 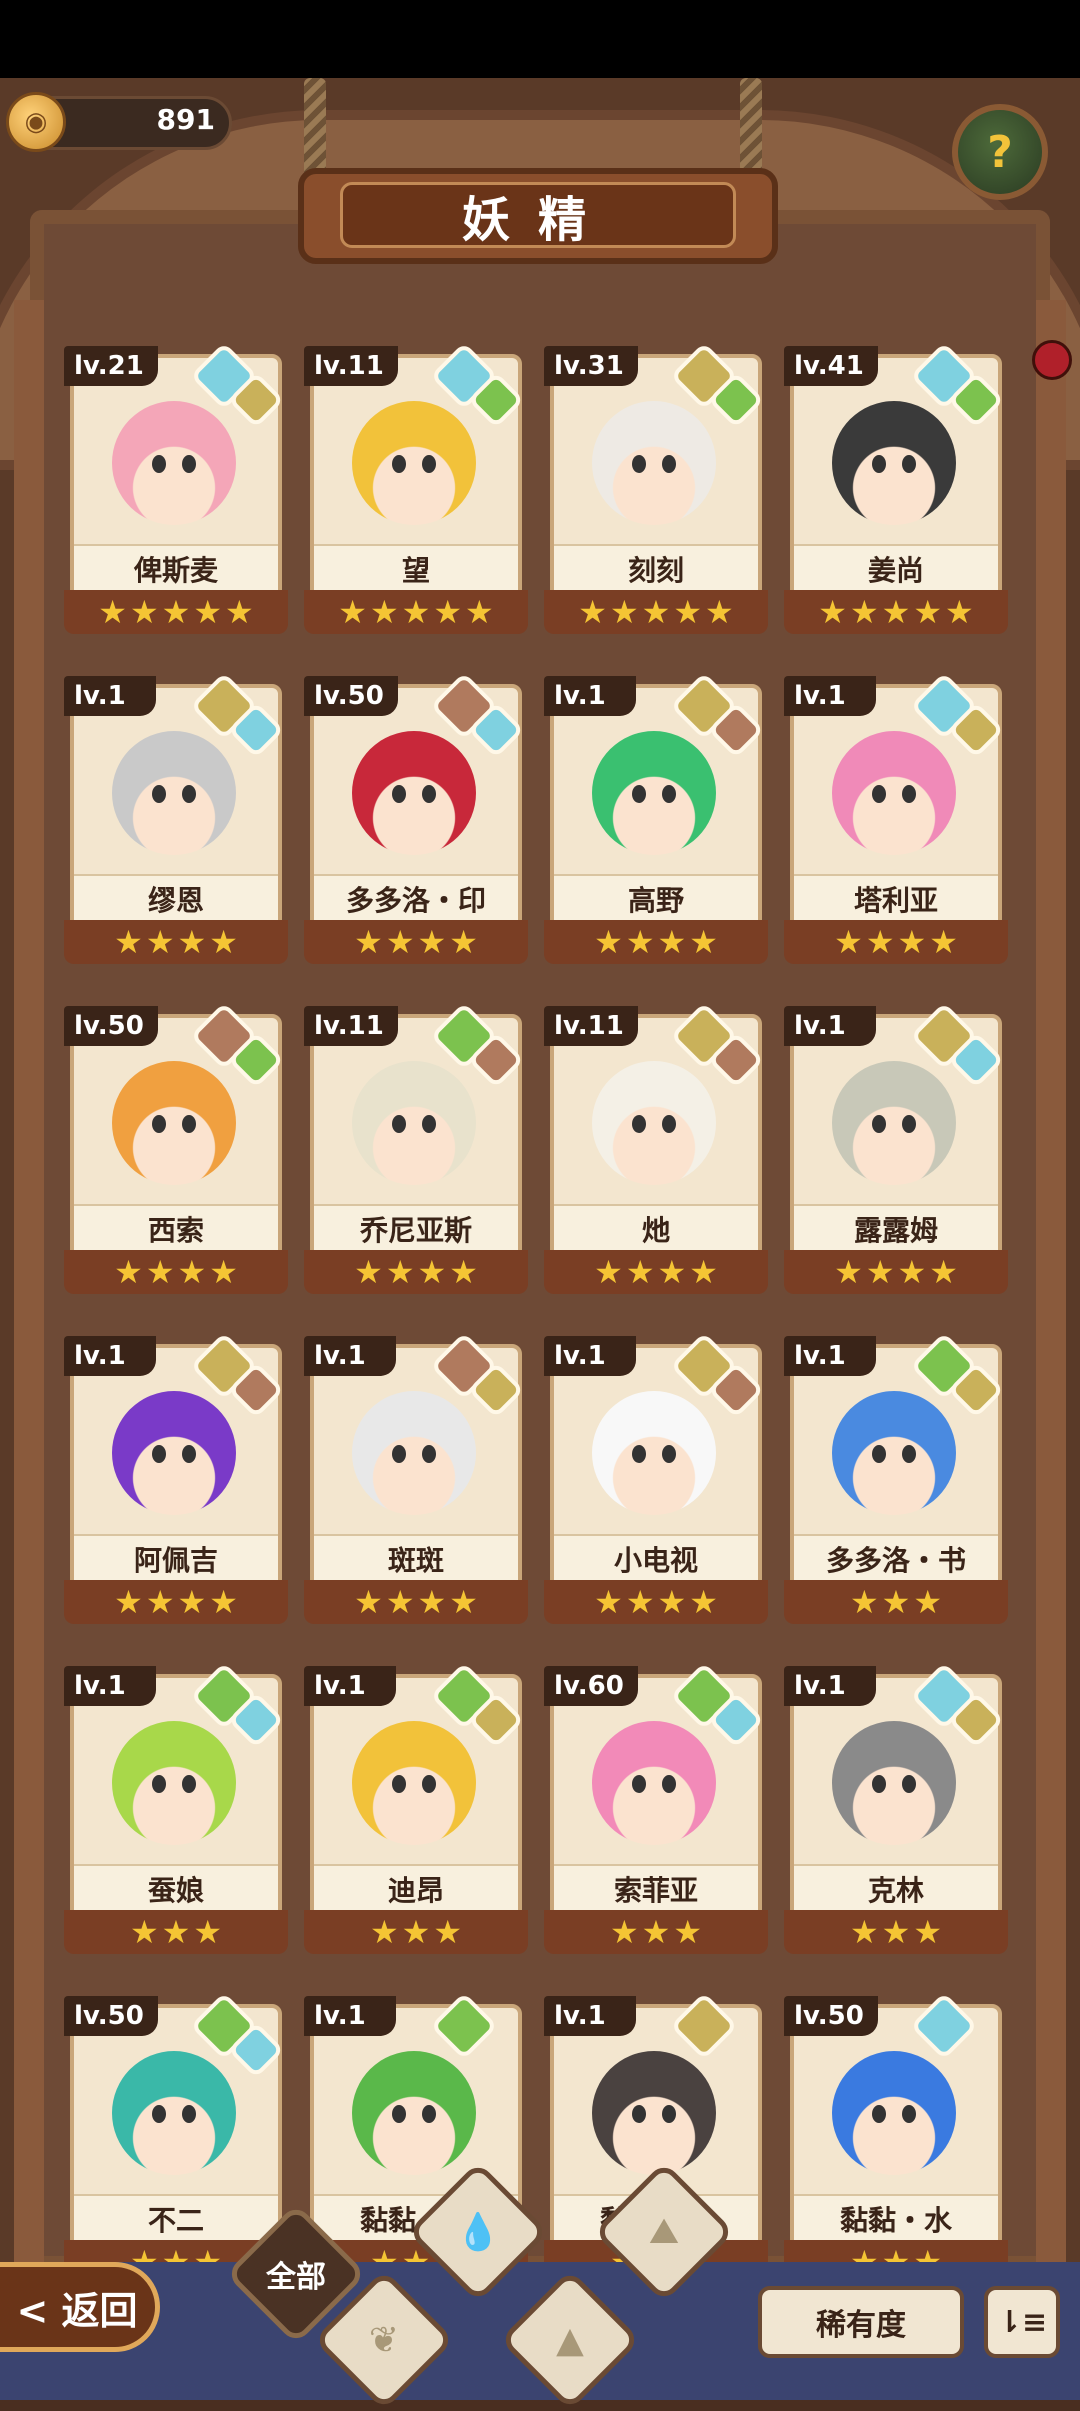 What do you see at coordinates (416, 1809) in the screenshot?
I see `fairy-card: lv.1 迪昂 ★ ★ ★` at bounding box center [416, 1809].